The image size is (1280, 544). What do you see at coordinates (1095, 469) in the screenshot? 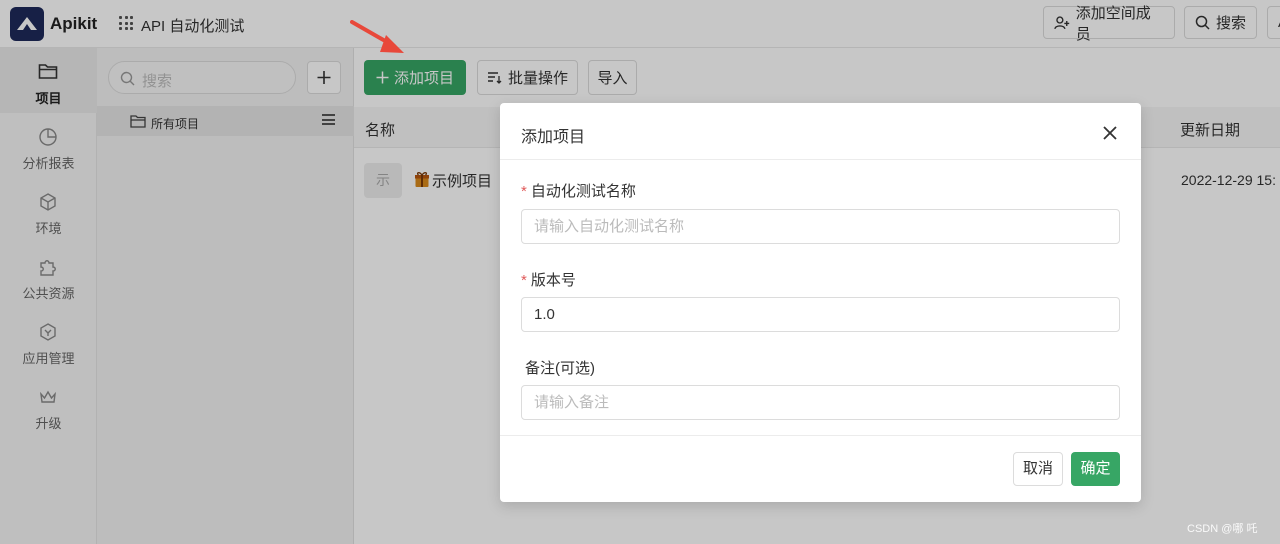
I see `confirm-button: 确定` at bounding box center [1095, 469].